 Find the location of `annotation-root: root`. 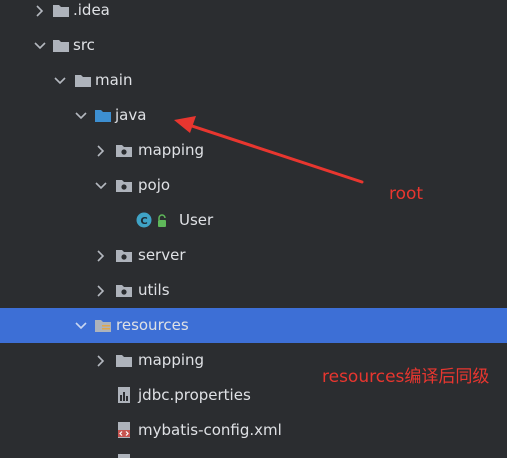

annotation-root: root is located at coordinates (406, 194).